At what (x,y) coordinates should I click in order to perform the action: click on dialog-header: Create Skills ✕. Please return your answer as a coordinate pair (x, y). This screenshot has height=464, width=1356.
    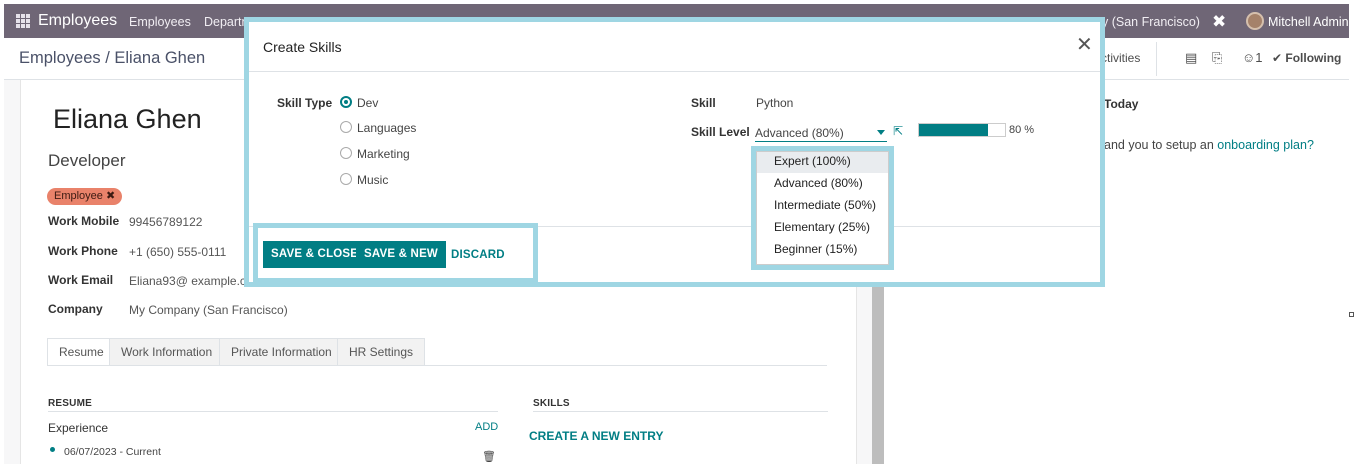
    Looking at the image, I should click on (674, 47).